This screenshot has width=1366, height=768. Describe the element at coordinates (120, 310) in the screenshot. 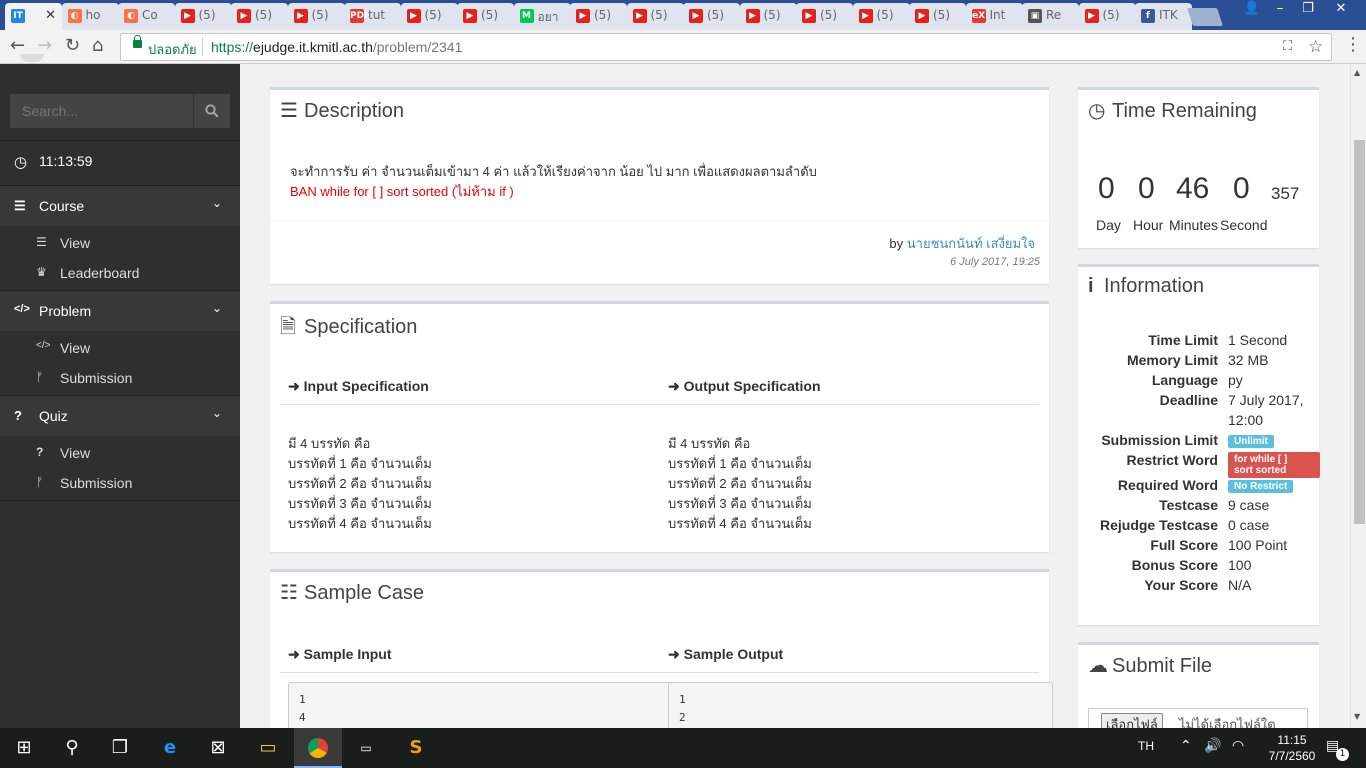

I see `sidebar-section-problem: </> Problem ⌄` at that location.